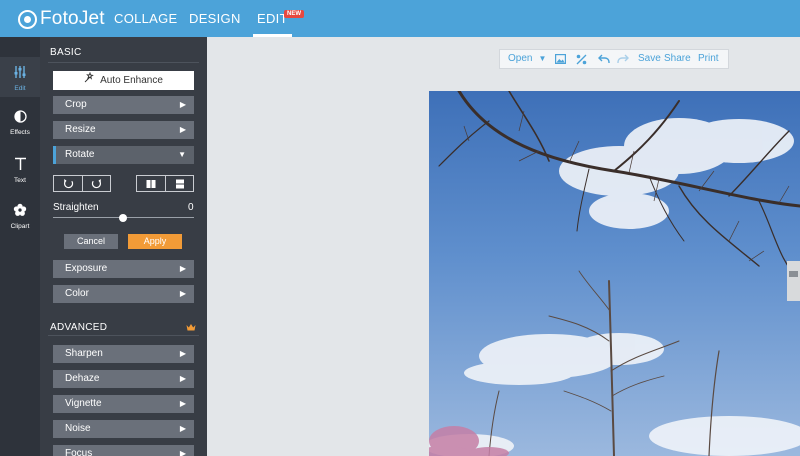 This screenshot has height=456, width=800. What do you see at coordinates (272, 18) in the screenshot?
I see `nav-edit: EDIT` at bounding box center [272, 18].